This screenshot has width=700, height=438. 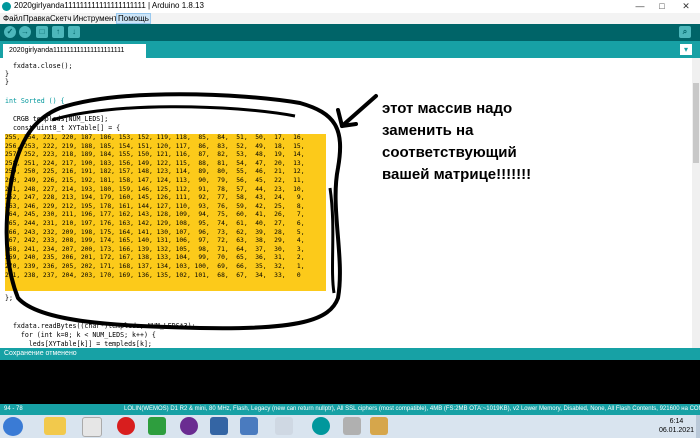 What do you see at coordinates (74, 32) in the screenshot?
I see `save-button: ↓` at bounding box center [74, 32].